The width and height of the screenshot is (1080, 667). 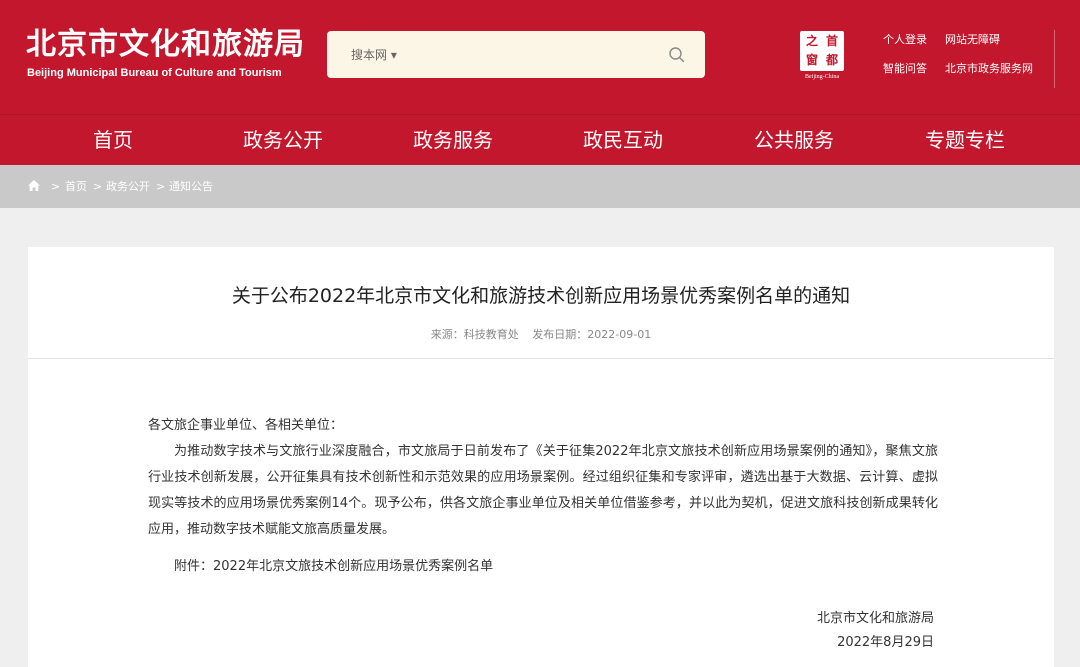 What do you see at coordinates (333, 567) in the screenshot?
I see `attachment-link: 附件：2022年北京文旅技术创新应用场景优秀案例名单` at bounding box center [333, 567].